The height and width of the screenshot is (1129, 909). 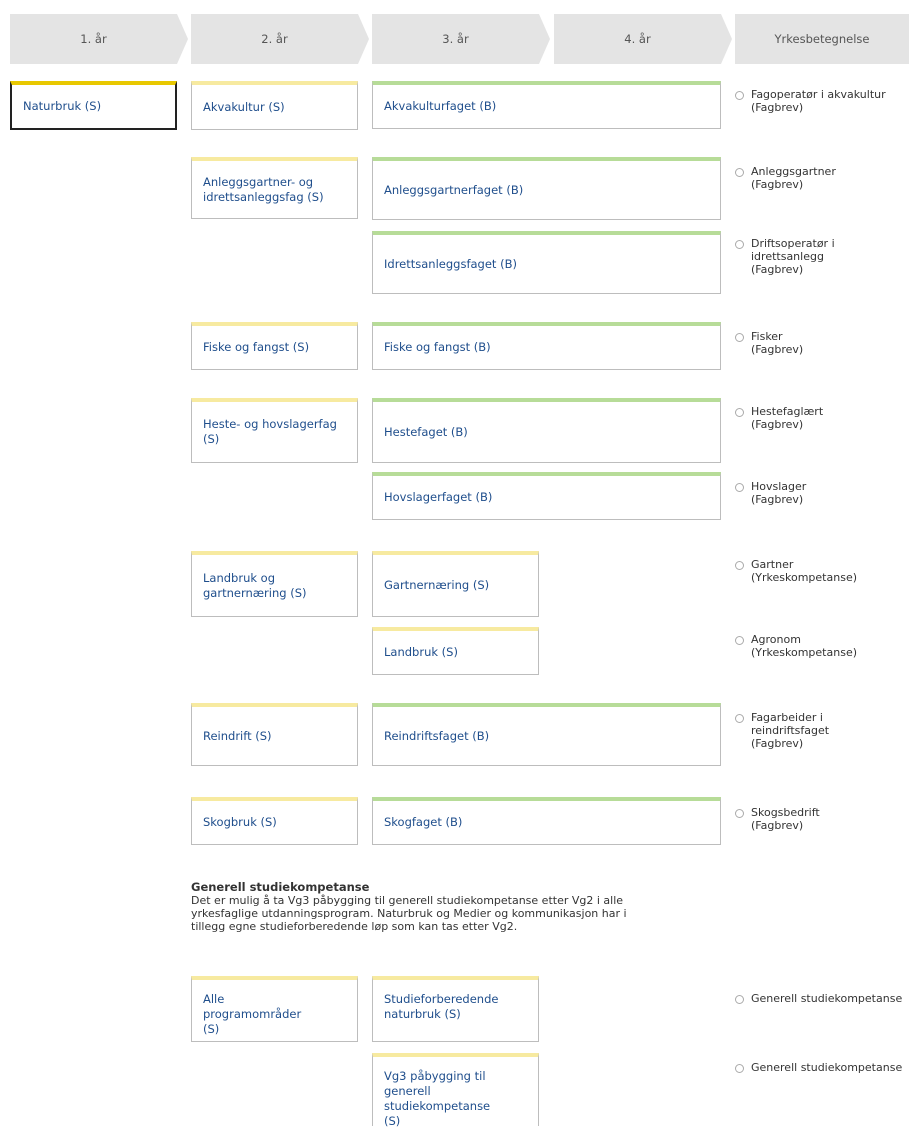 I want to click on program-studieforberedende-naturbruk: Studieforberedende naturbruk (S), so click(x=455, y=1009).